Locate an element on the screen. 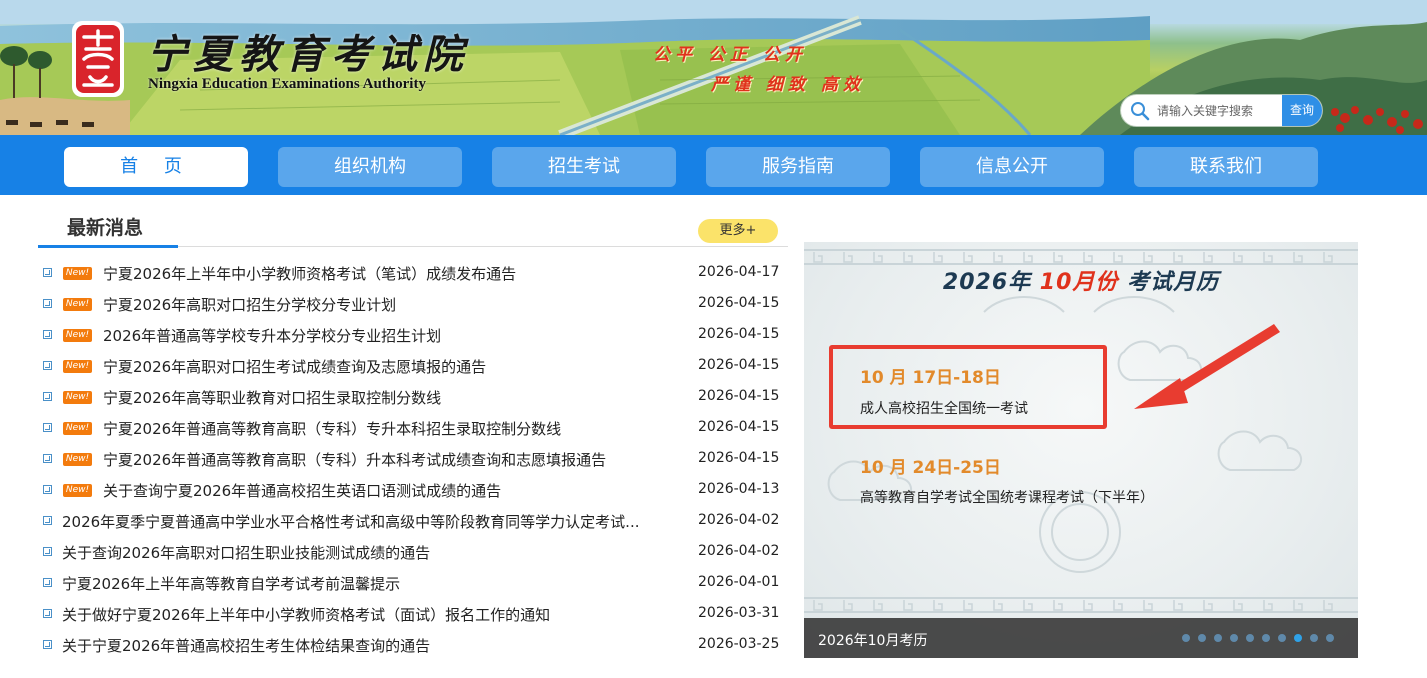  news-item-date: 2026-04-17 is located at coordinates (739, 272).